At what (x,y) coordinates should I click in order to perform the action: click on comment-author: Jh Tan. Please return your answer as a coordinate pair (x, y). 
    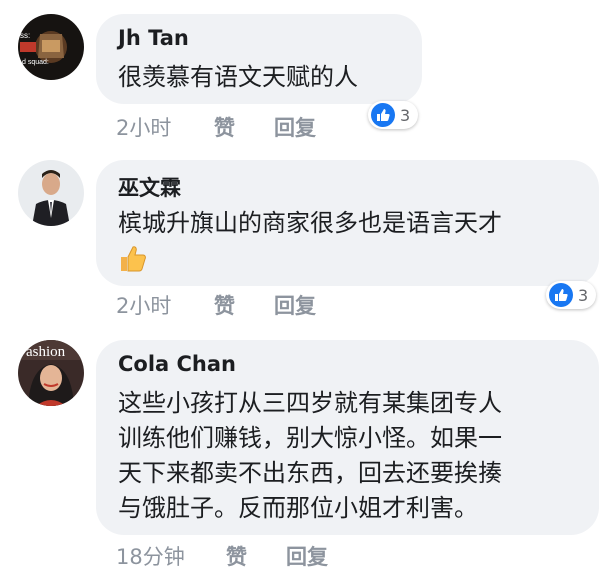
    Looking at the image, I should click on (153, 38).